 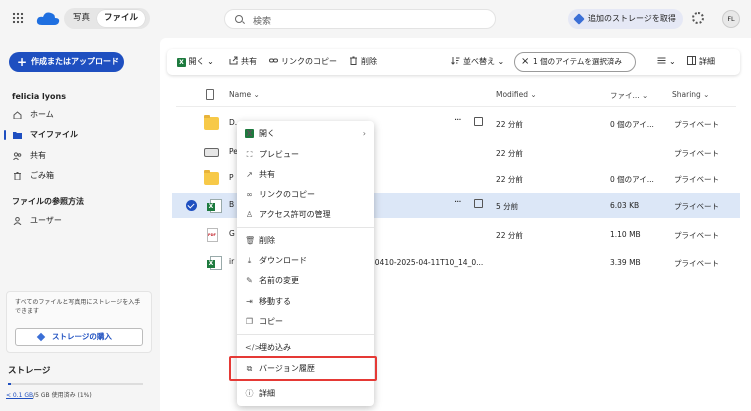 I want to click on person-icon: ♙, so click(x=249, y=214).